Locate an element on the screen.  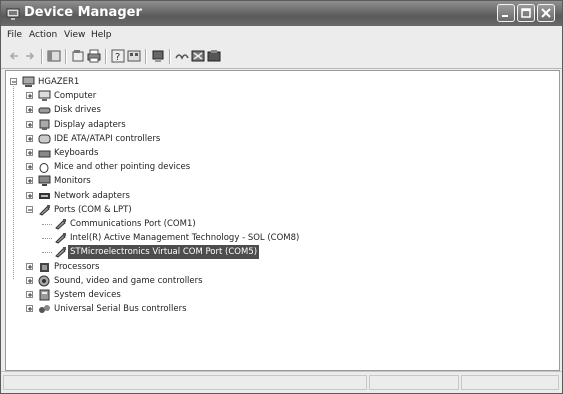
host-icon is located at coordinates (28, 82).